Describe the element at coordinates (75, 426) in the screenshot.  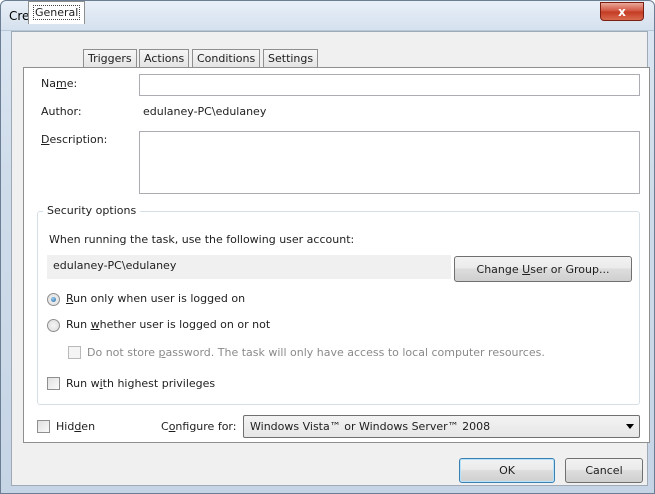
I see `hidden-label: Hidden` at that location.